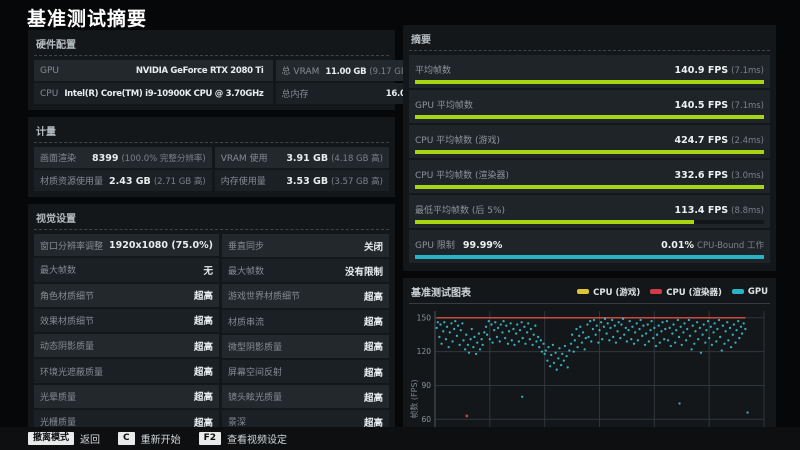 This screenshot has width=800, height=450. I want to click on chart-title: 基准测试图表, so click(441, 293).